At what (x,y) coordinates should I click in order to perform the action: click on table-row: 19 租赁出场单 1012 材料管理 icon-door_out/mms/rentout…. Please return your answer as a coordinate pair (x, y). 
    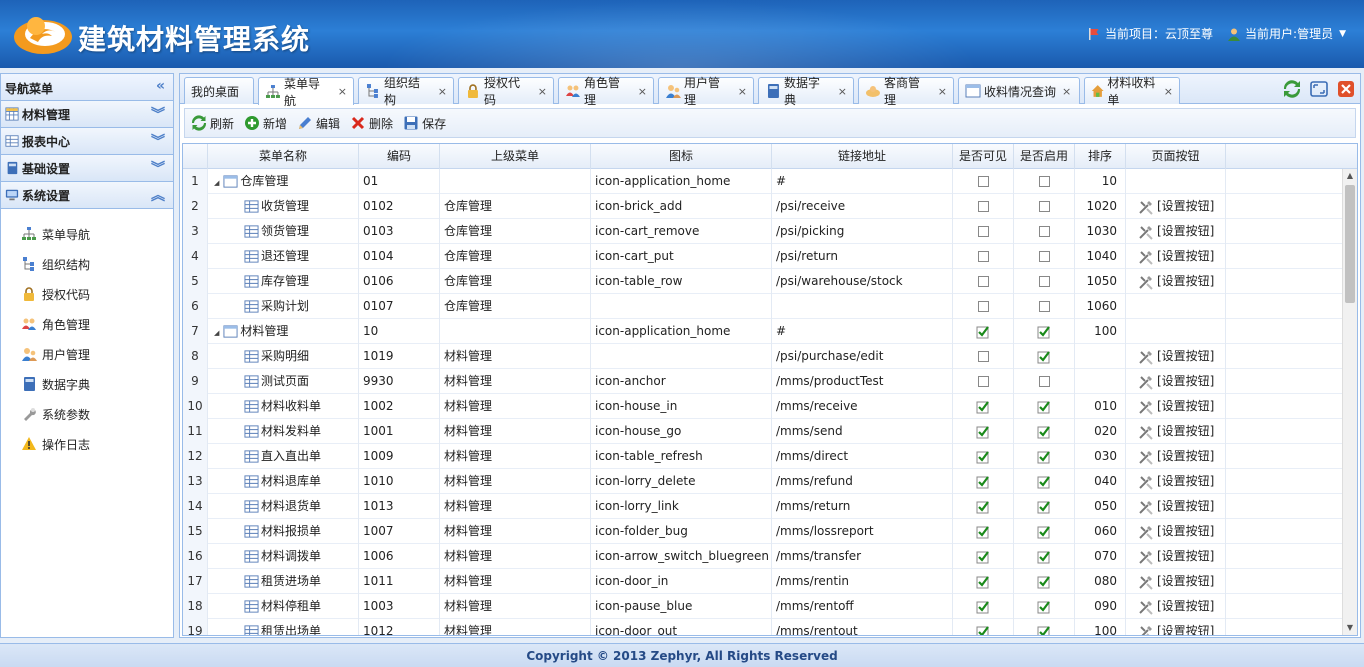
    Looking at the image, I should click on (763, 627).